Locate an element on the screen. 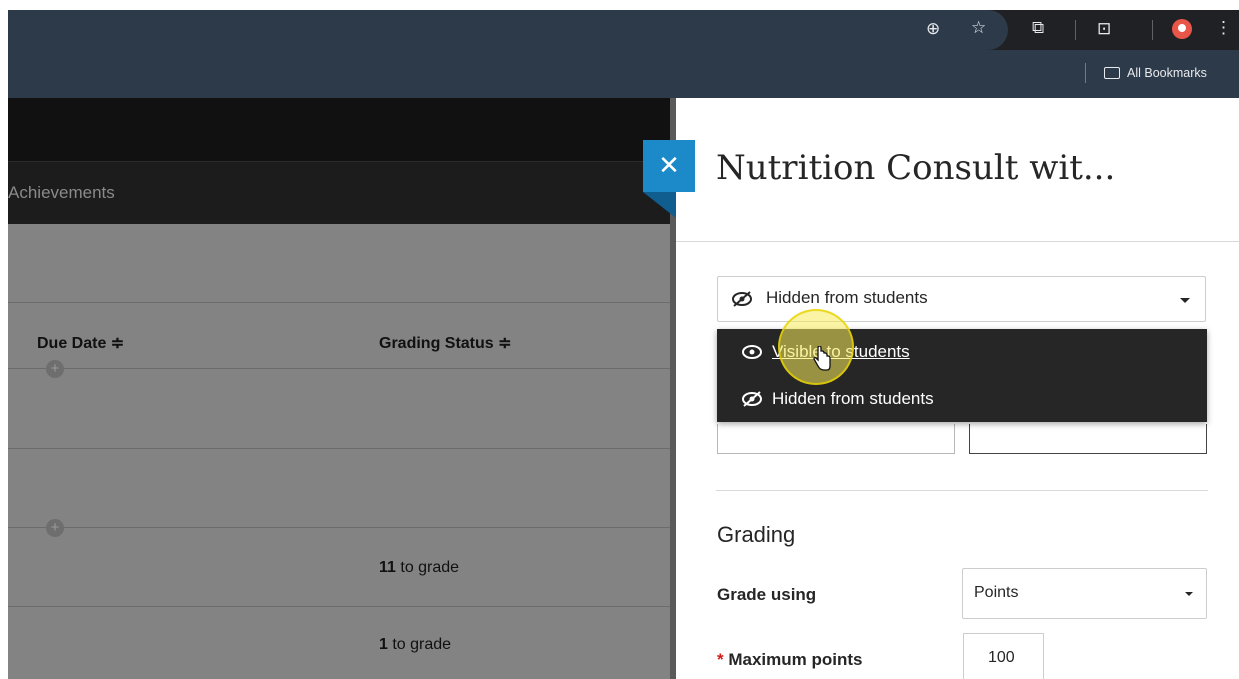  folder-icon is located at coordinates (1112, 73).